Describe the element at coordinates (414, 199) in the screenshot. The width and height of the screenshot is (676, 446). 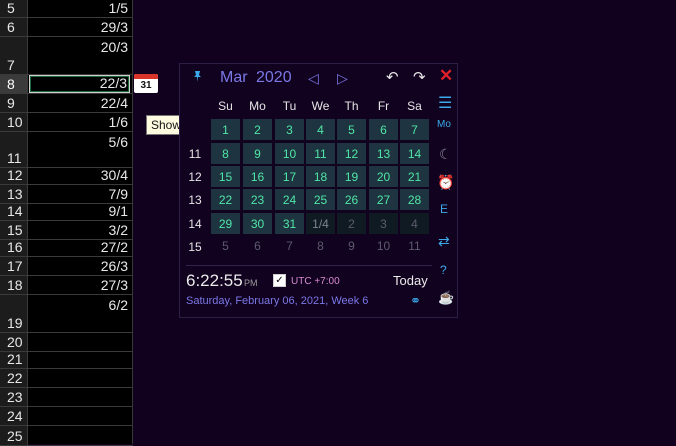
I see `day-cell: 28` at that location.